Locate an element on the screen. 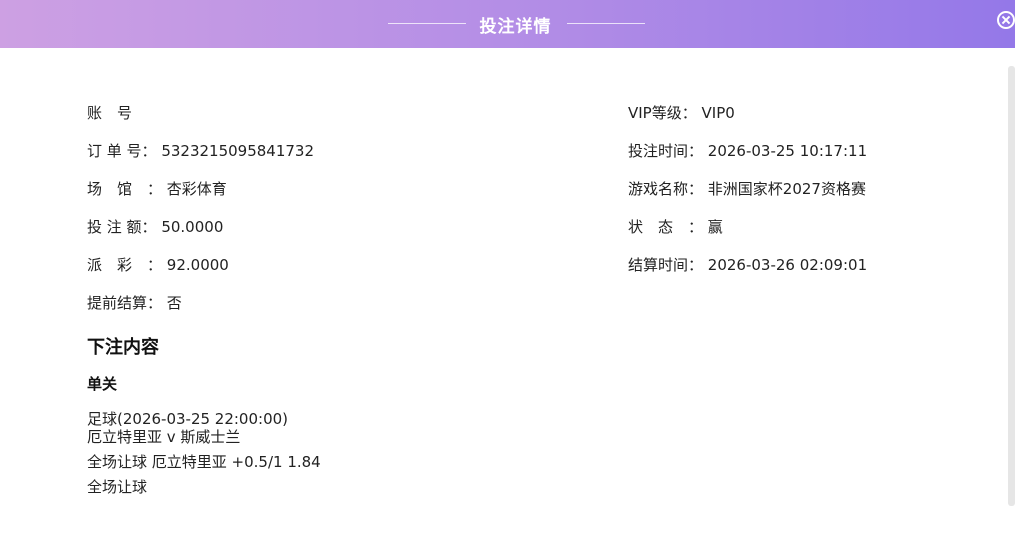 The image size is (1015, 552). title-divider-right is located at coordinates (606, 23).